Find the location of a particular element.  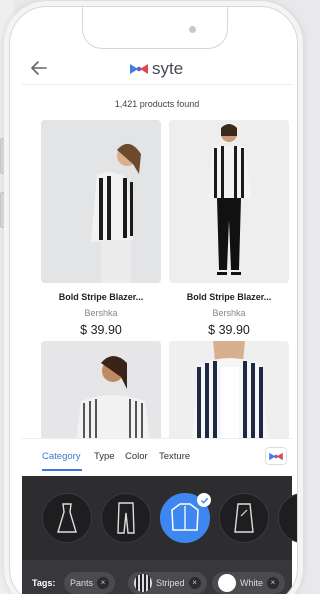

white-swatch-icon is located at coordinates (227, 583).